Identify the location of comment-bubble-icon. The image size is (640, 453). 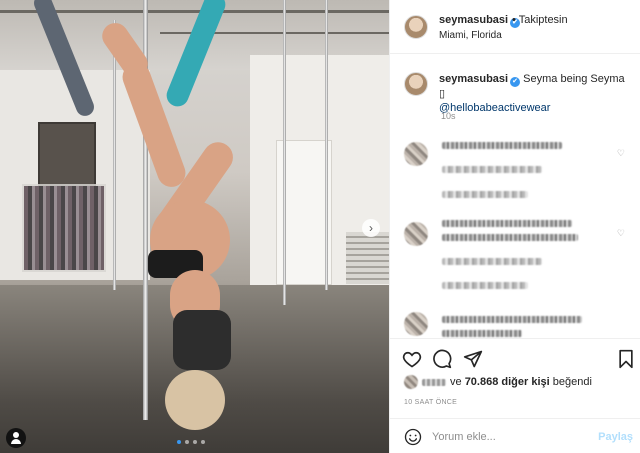
(442, 359).